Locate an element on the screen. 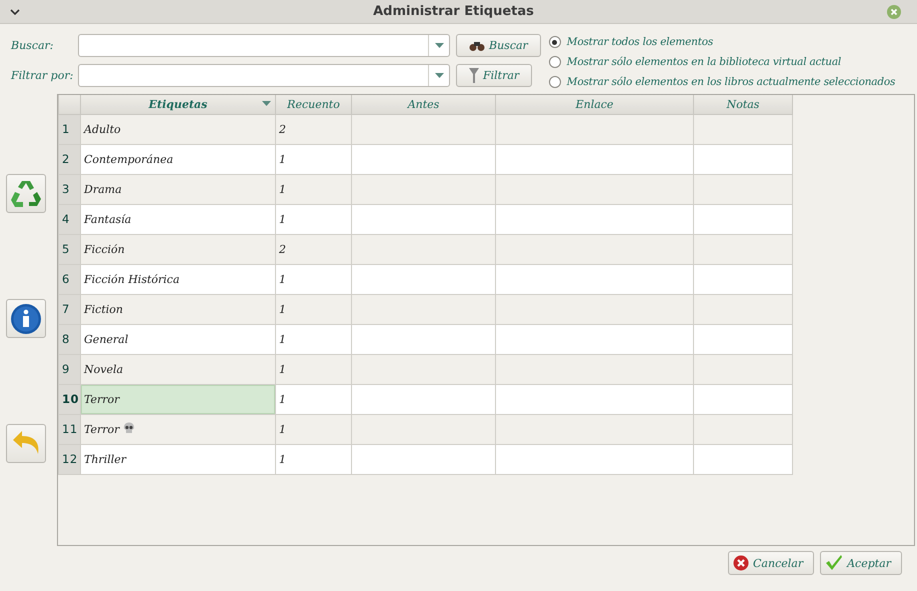 This screenshot has width=917, height=591. cancel-button: Cancelar is located at coordinates (771, 563).